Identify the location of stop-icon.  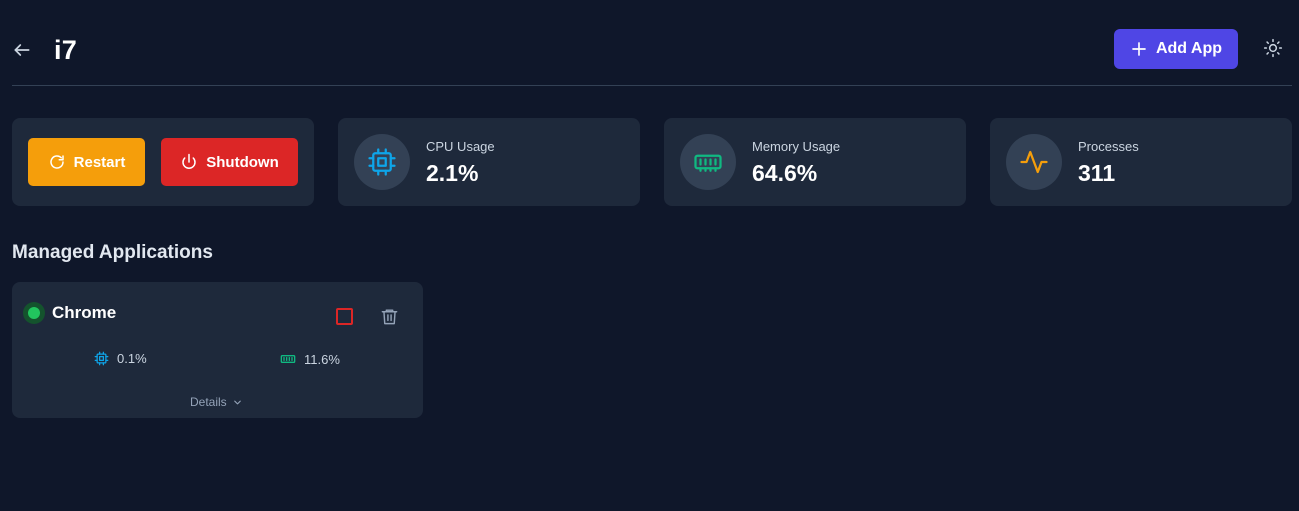
(344, 316).